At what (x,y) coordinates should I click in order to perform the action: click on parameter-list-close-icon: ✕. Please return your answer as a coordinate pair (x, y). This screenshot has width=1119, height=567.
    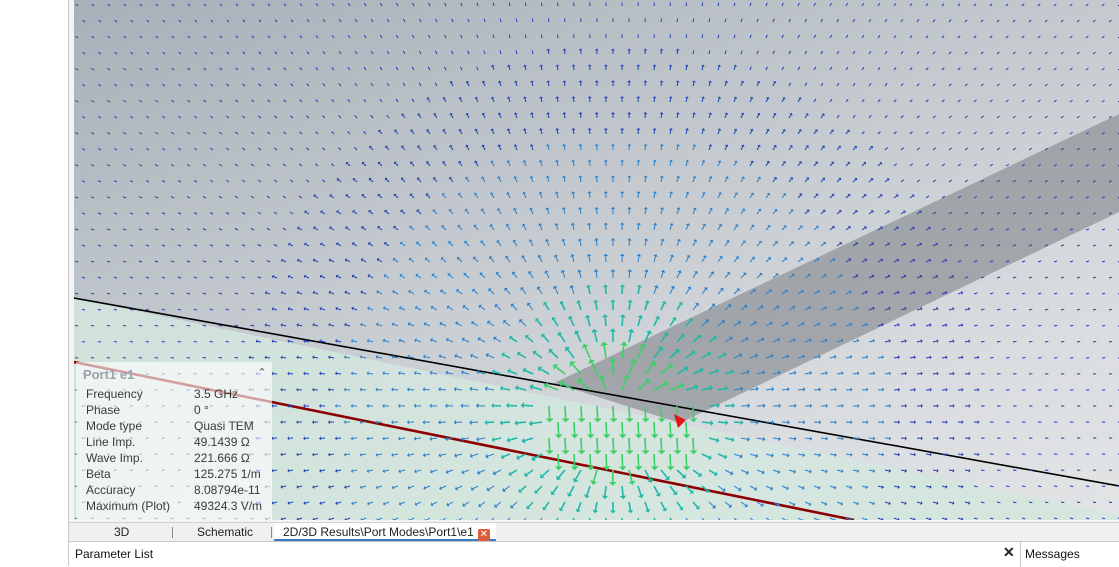
    Looking at the image, I should click on (1009, 552).